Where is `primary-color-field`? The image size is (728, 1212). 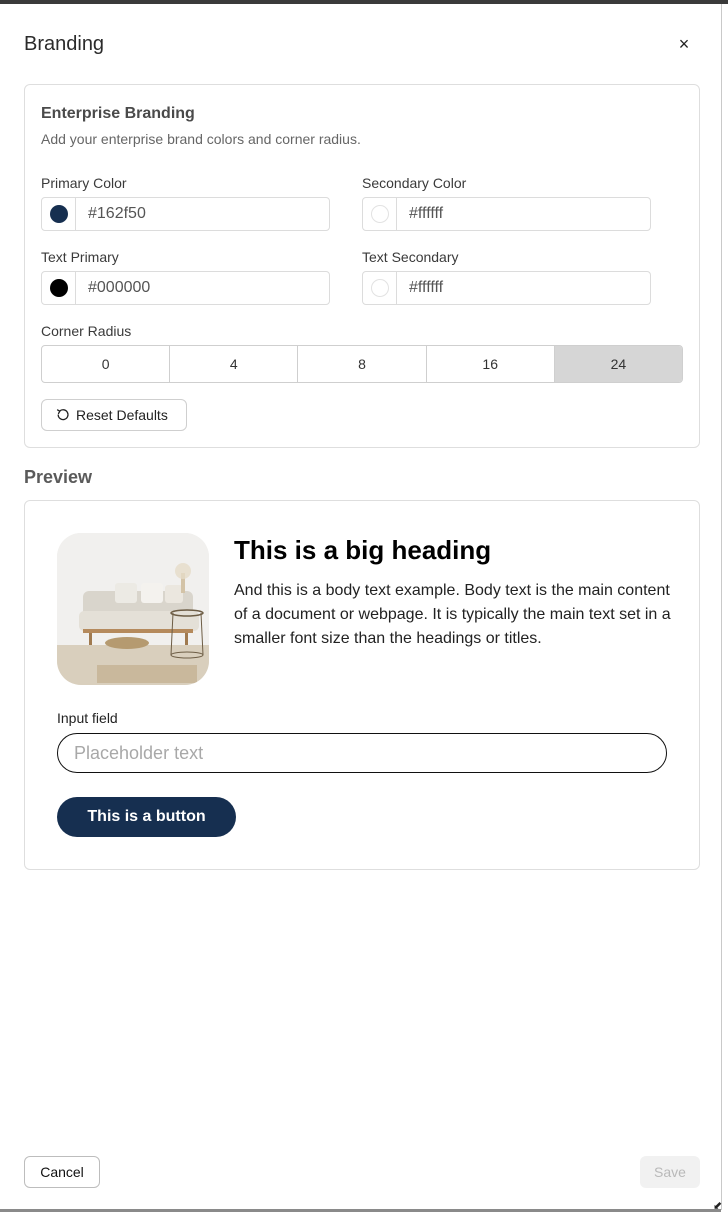
primary-color-field is located at coordinates (185, 214).